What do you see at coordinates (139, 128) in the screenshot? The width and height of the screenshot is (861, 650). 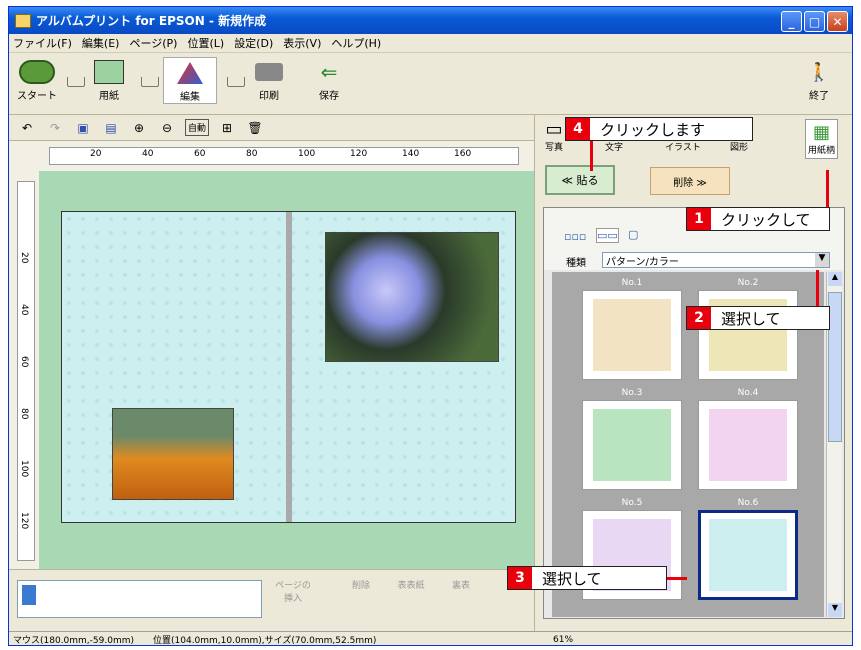 I see `zoom-in-icon: ⊕` at bounding box center [139, 128].